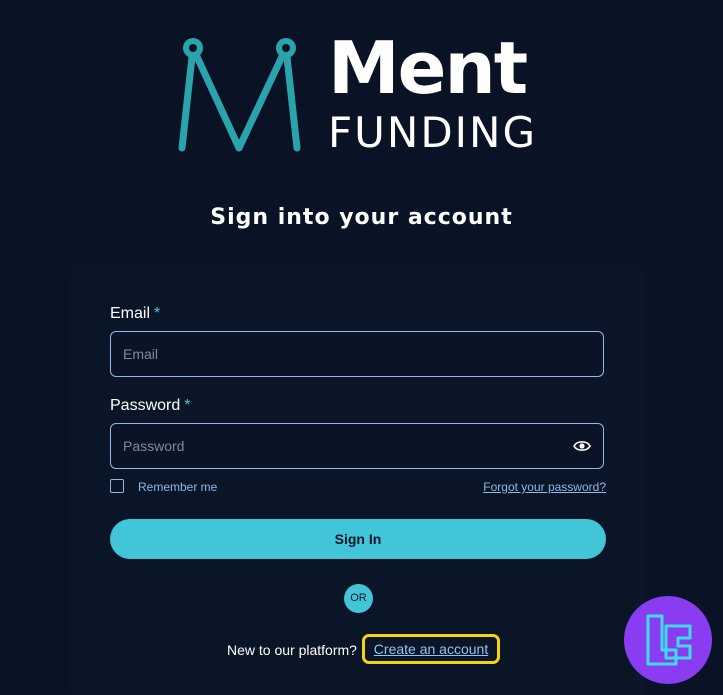 The width and height of the screenshot is (723, 695). I want to click on password-input, so click(357, 446).